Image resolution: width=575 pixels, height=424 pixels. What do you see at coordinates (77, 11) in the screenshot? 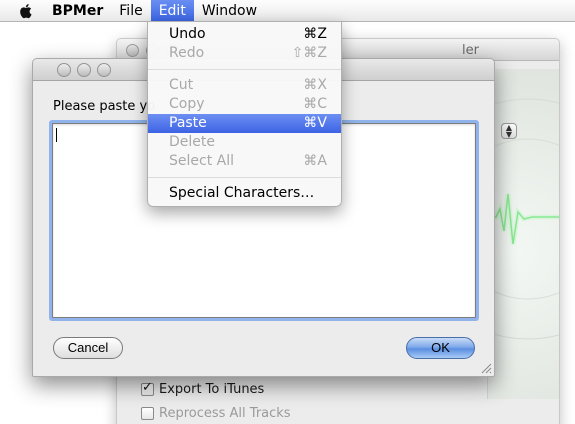
I see `menu-app-name: BPMer` at bounding box center [77, 11].